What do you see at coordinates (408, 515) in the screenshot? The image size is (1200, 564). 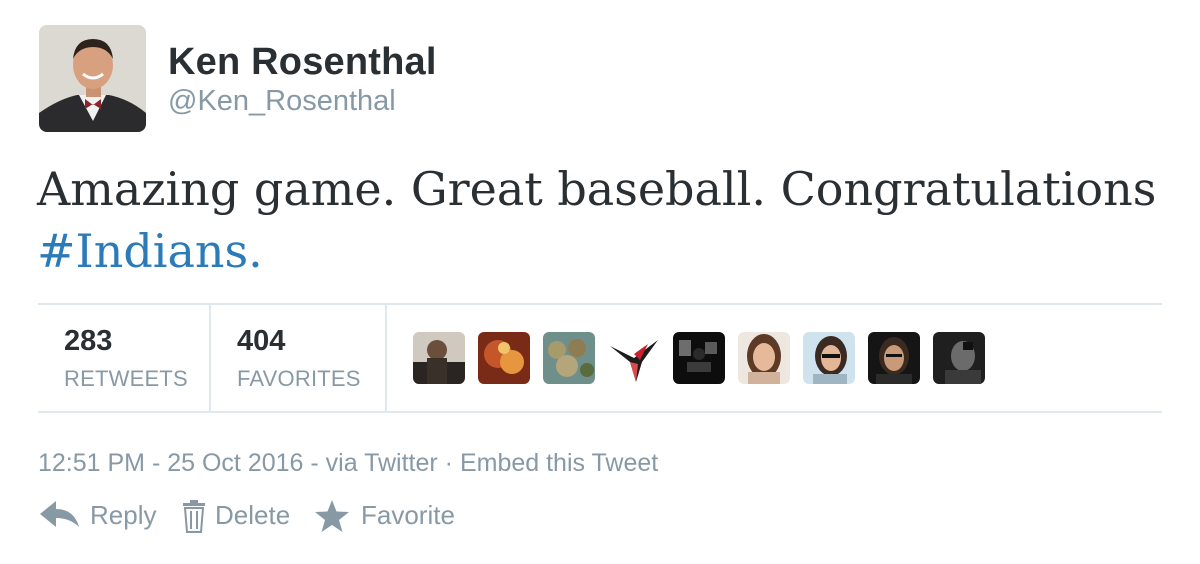 I see `favorite-label: Favorite` at bounding box center [408, 515].